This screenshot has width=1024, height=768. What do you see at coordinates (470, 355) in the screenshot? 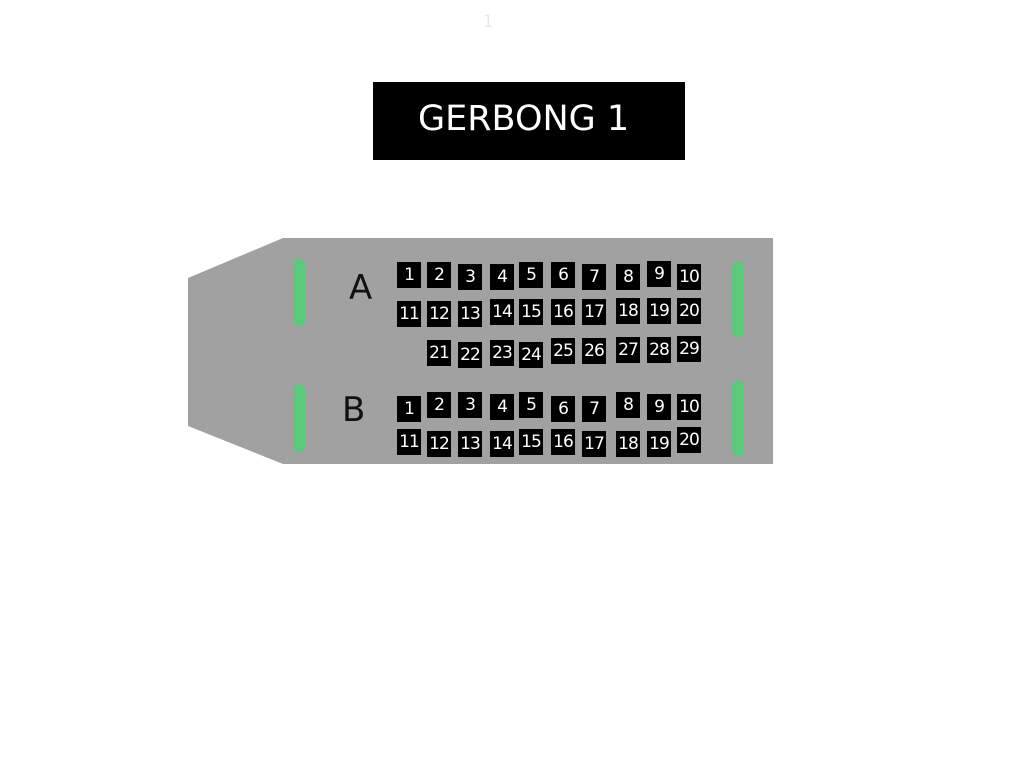
I see `seat-a-22: 22` at bounding box center [470, 355].